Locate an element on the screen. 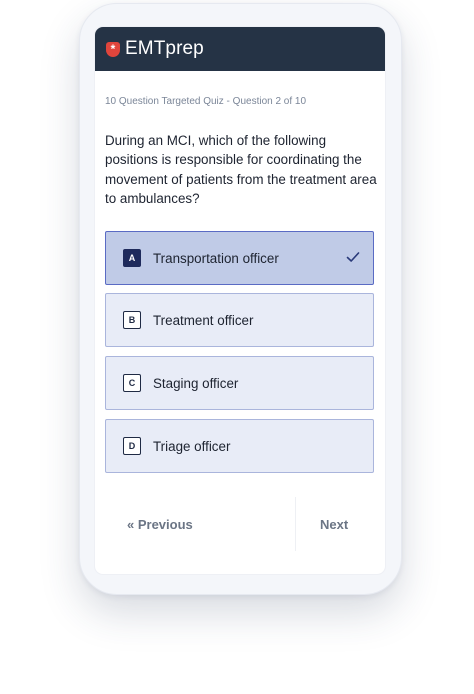 The width and height of the screenshot is (474, 694). next-button: Next is located at coordinates (334, 524).